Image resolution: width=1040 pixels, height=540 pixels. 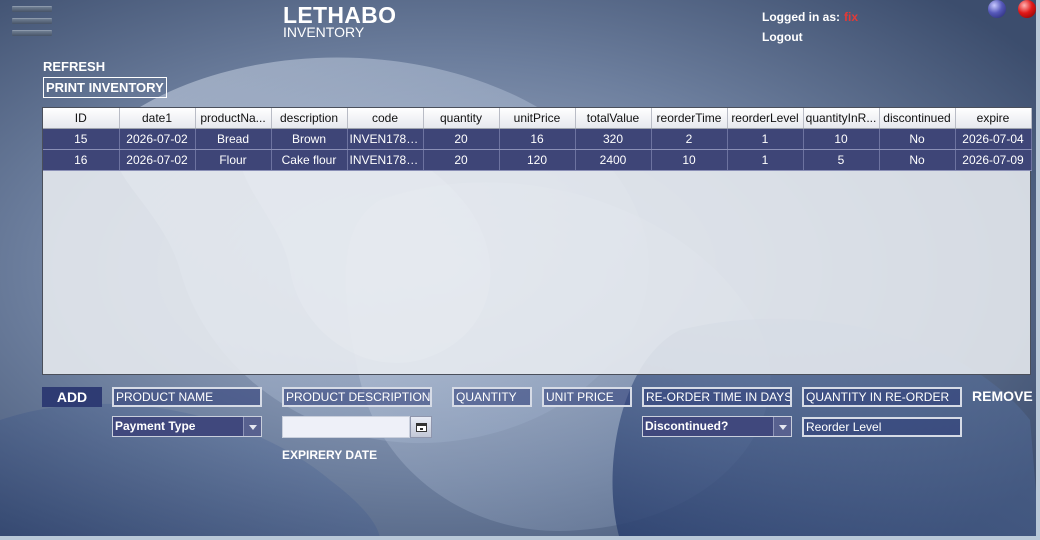 I want to click on unit-price-field: UNIT PRICE, so click(x=587, y=397).